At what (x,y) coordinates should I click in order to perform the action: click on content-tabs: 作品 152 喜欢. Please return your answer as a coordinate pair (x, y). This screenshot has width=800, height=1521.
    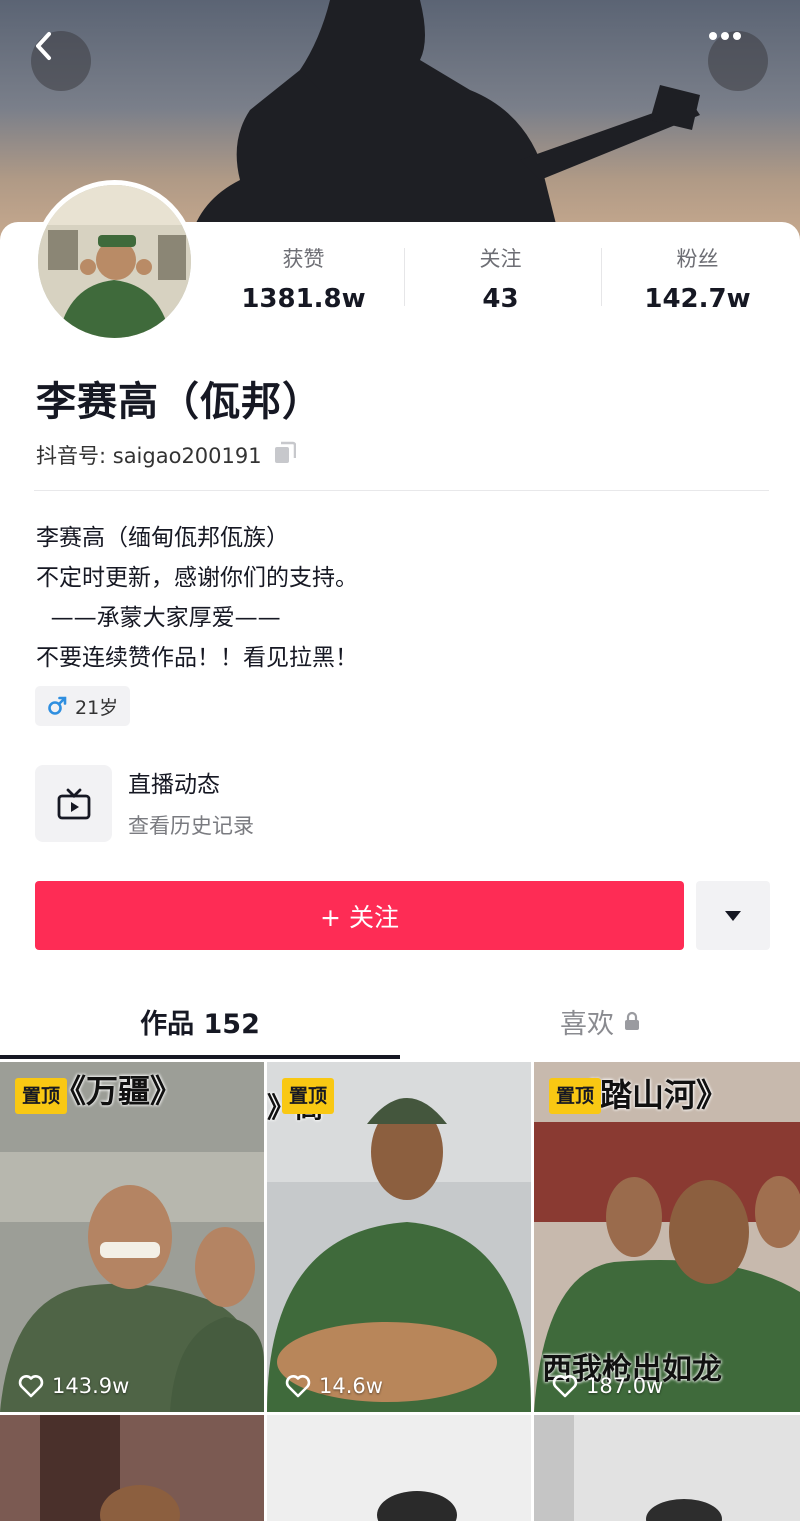
    Looking at the image, I should click on (400, 1022).